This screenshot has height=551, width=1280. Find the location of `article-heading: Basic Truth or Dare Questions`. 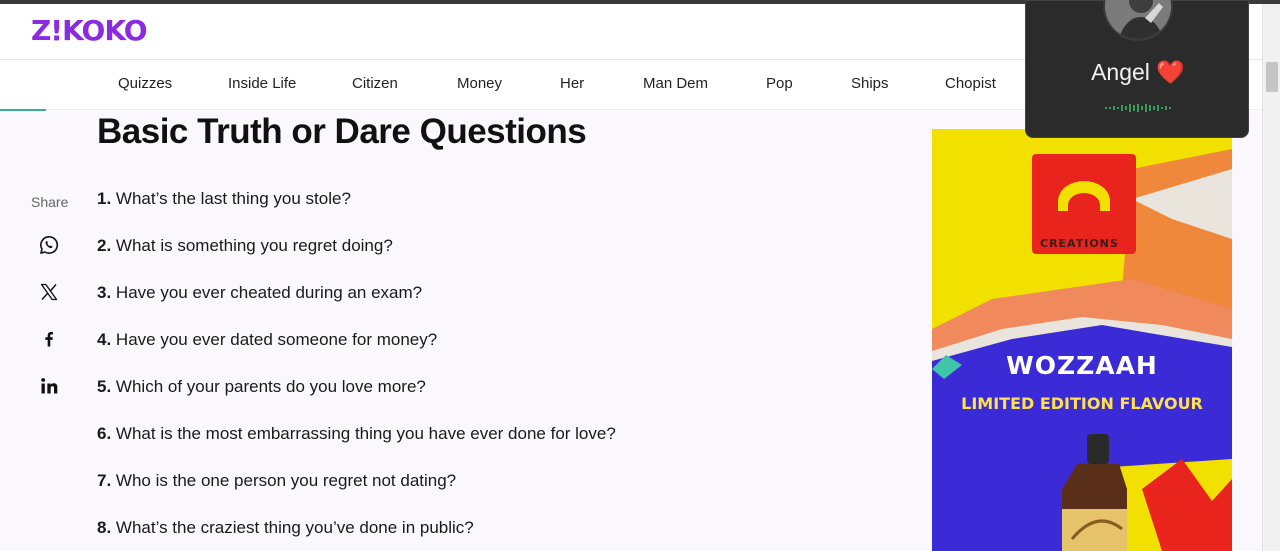

article-heading: Basic Truth or Dare Questions is located at coordinates (342, 131).